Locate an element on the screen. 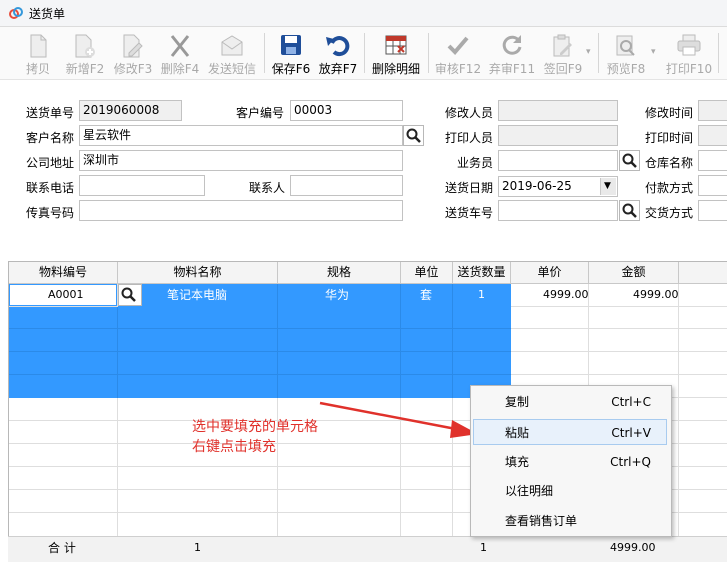 This screenshot has height=562, width=727. column-header-qty: 送货数量 is located at coordinates (482, 273).